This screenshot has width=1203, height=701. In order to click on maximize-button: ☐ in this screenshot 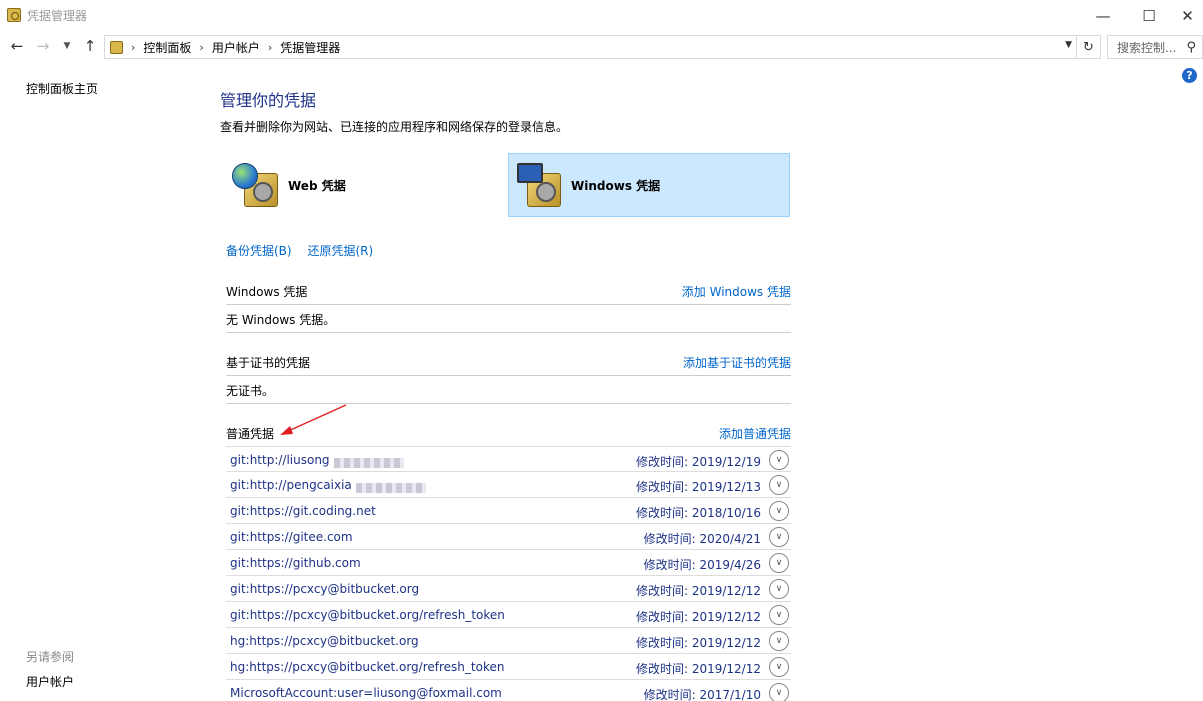, I will do `click(1149, 15)`.